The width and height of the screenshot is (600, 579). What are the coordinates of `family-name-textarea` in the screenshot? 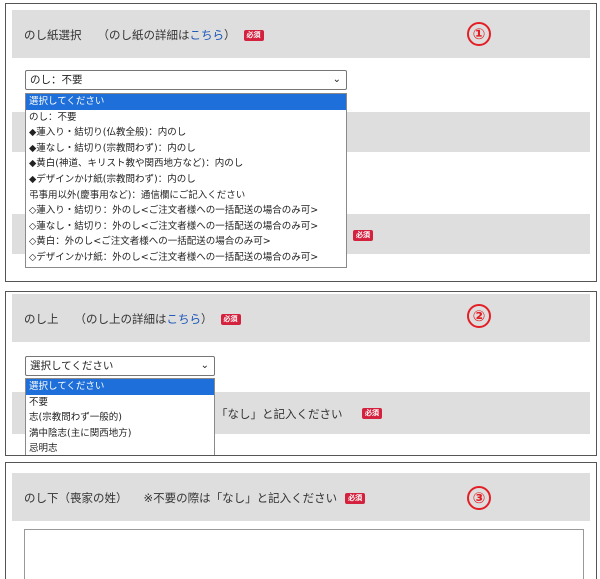 It's located at (304, 554).